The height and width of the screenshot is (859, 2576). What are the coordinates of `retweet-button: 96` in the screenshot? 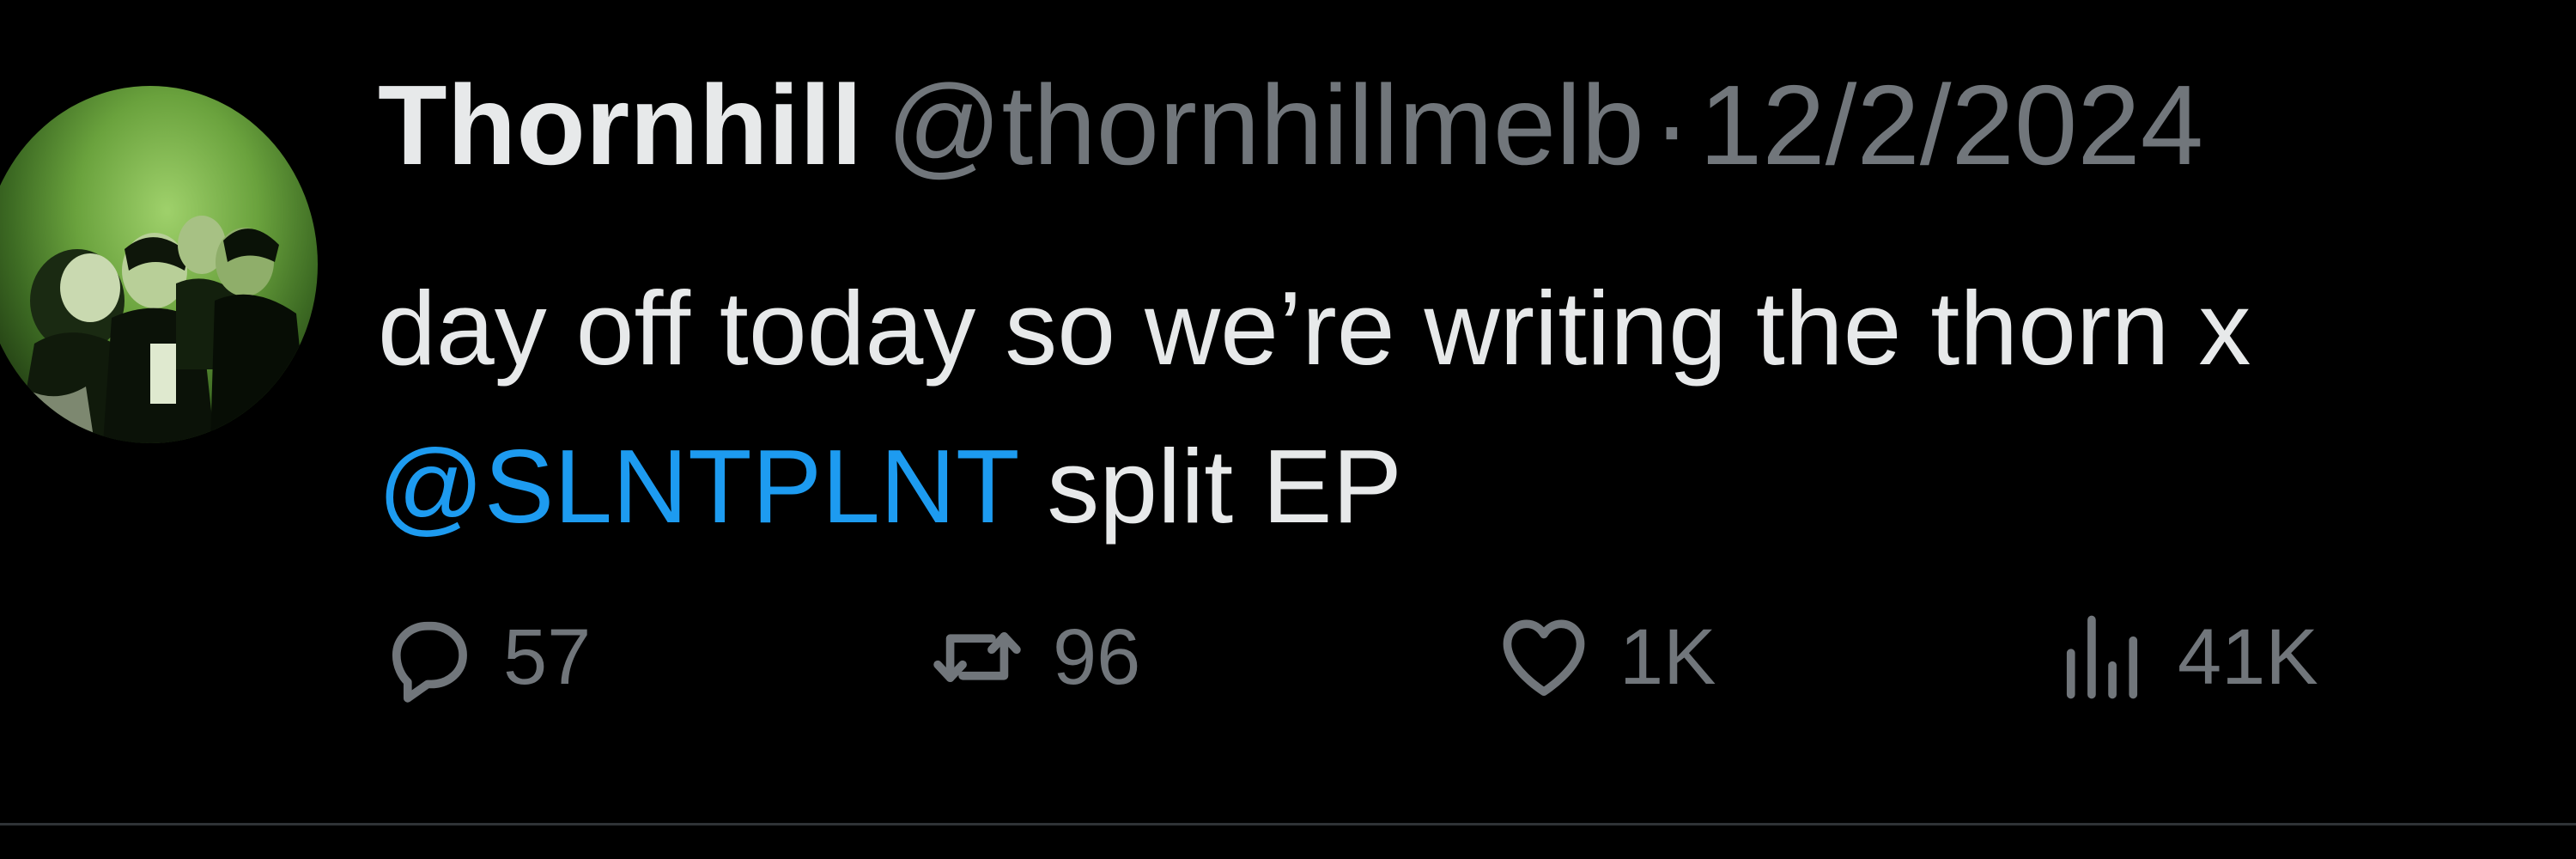 It's located at (1034, 657).